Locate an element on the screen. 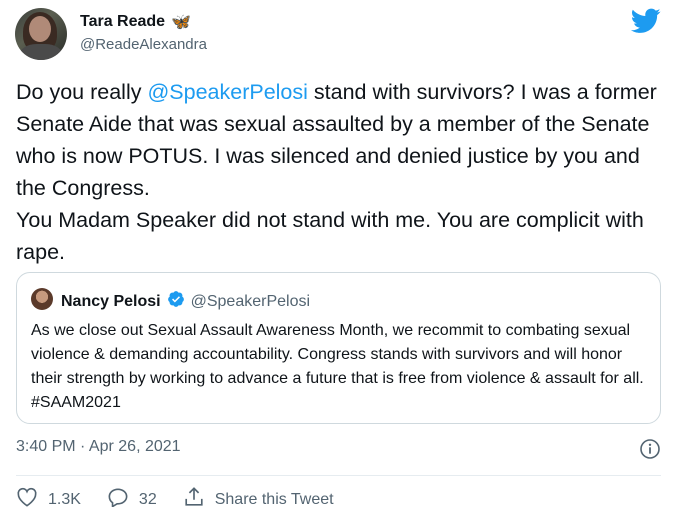  share-icon is located at coordinates (194, 499).